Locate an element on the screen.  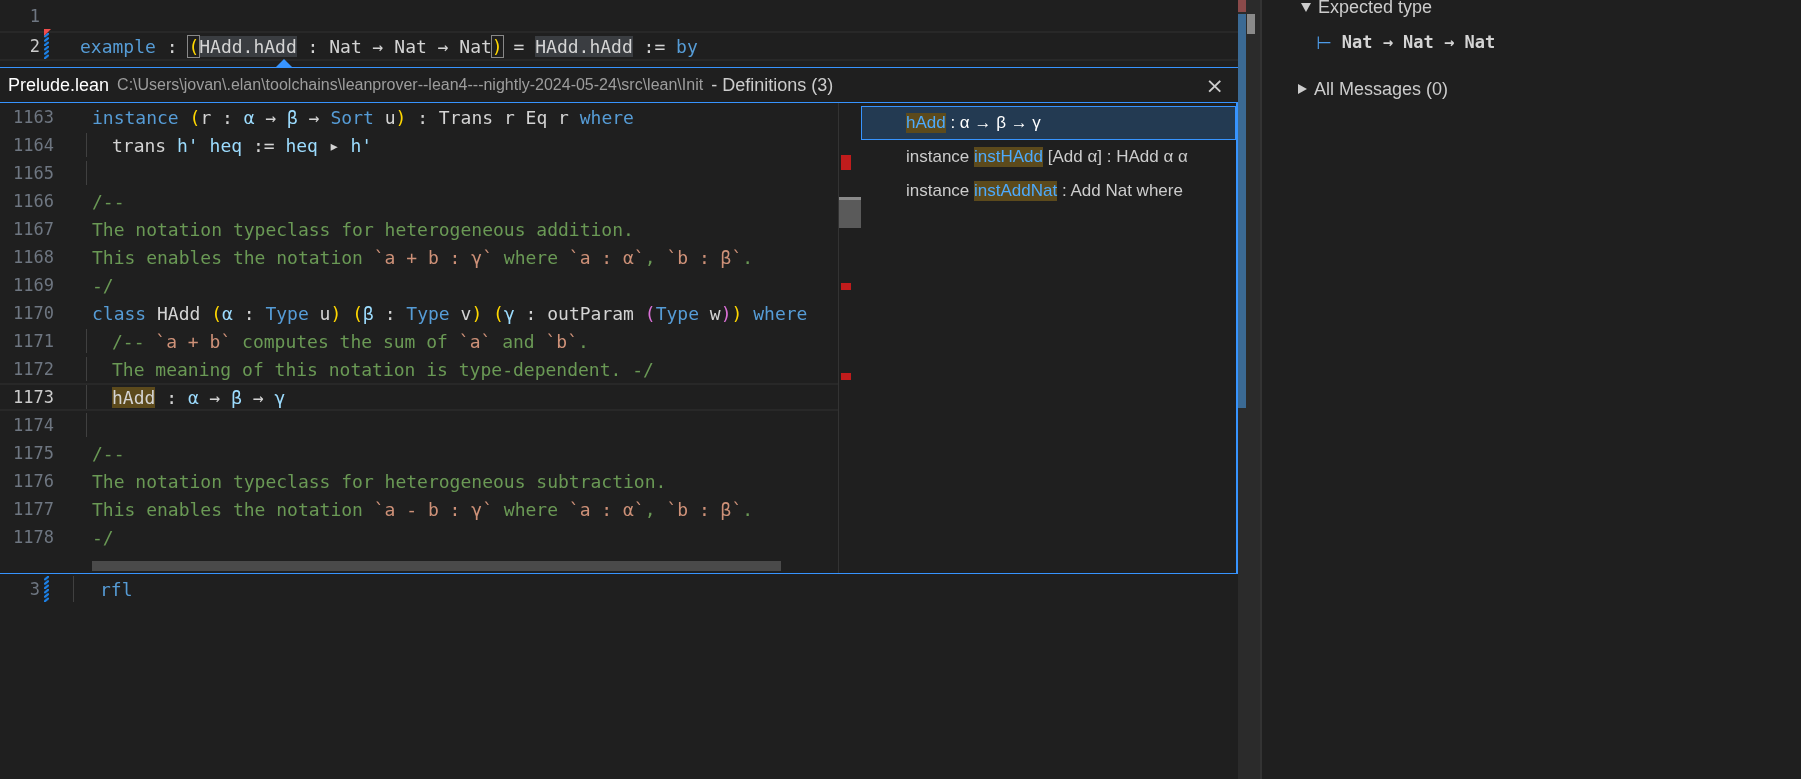
code-line: example : (HAdd.hAdd : Nat → Nat → Nat) = HAdd.hAdd := by is located at coordinates (389, 46).